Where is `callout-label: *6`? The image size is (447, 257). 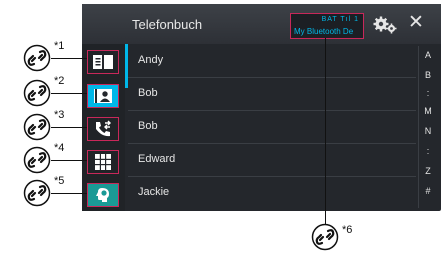 callout-label: *6 is located at coordinates (347, 230).